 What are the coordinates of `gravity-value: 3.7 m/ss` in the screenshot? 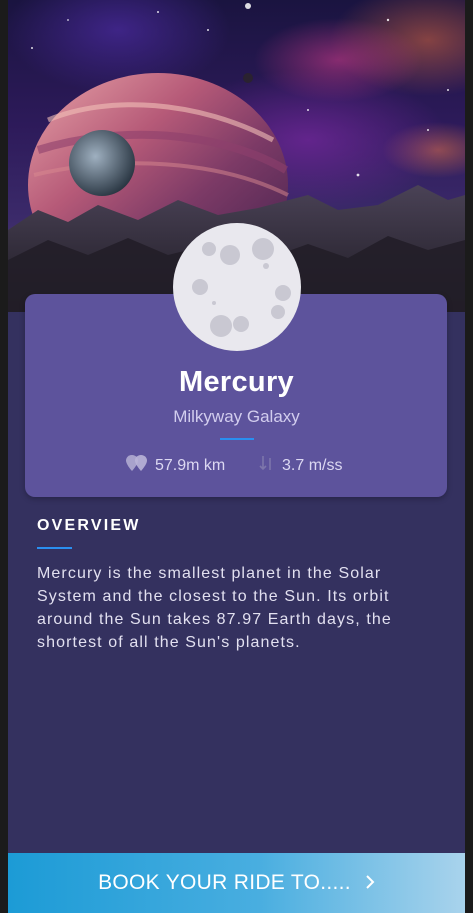 It's located at (312, 465).